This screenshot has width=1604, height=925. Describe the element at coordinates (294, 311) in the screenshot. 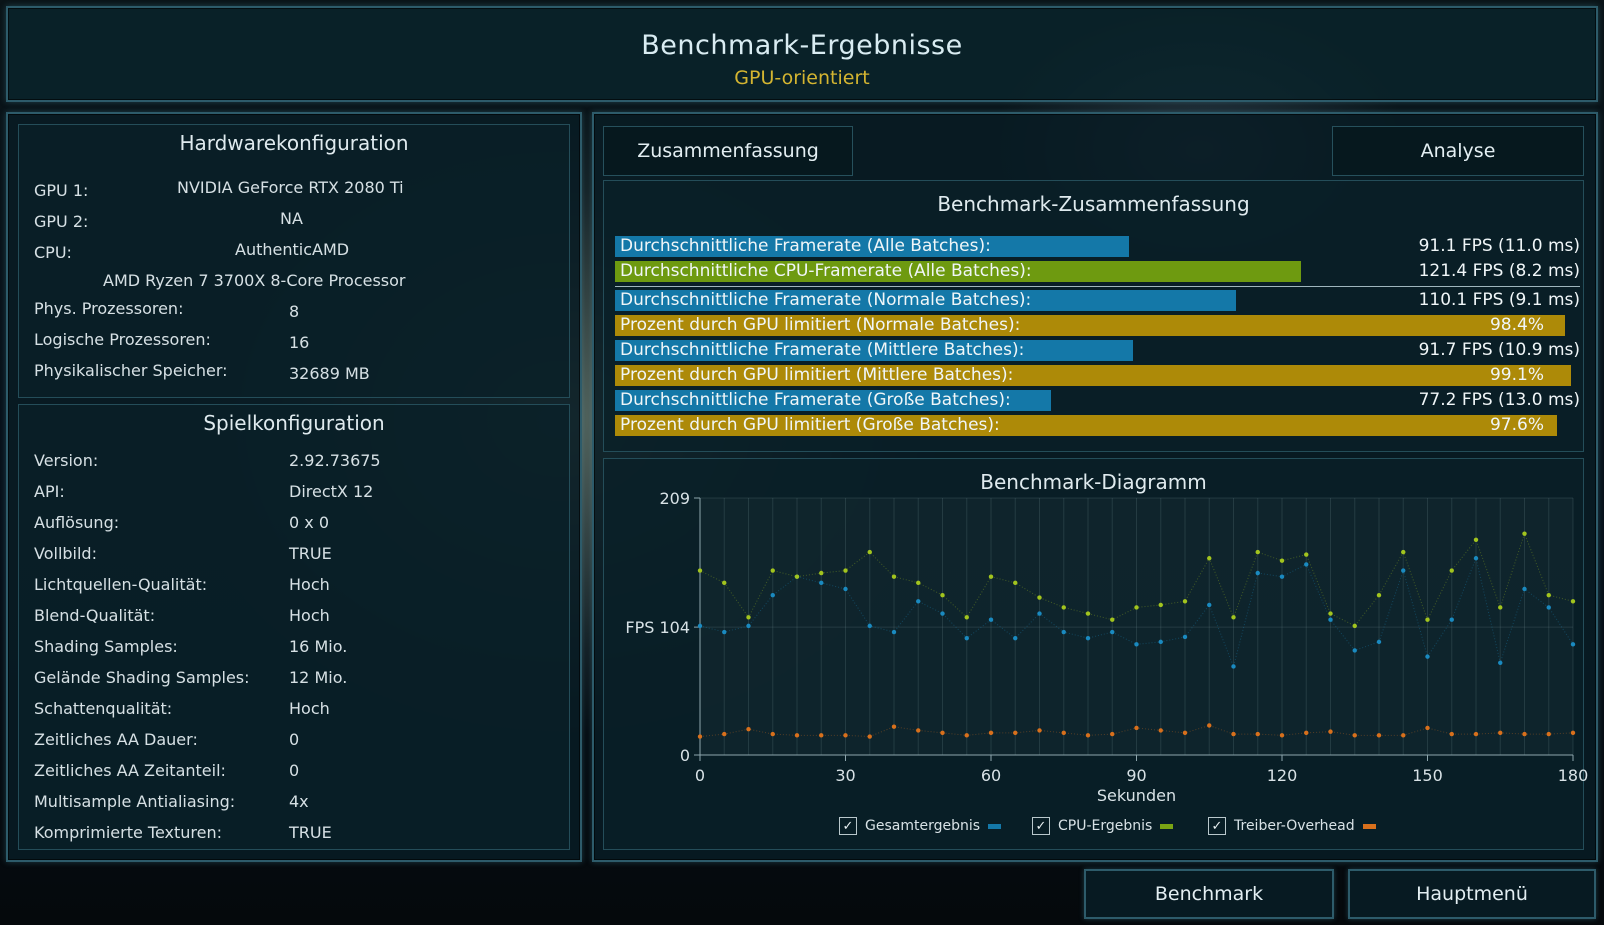

I see `hw-row-value: 8` at that location.